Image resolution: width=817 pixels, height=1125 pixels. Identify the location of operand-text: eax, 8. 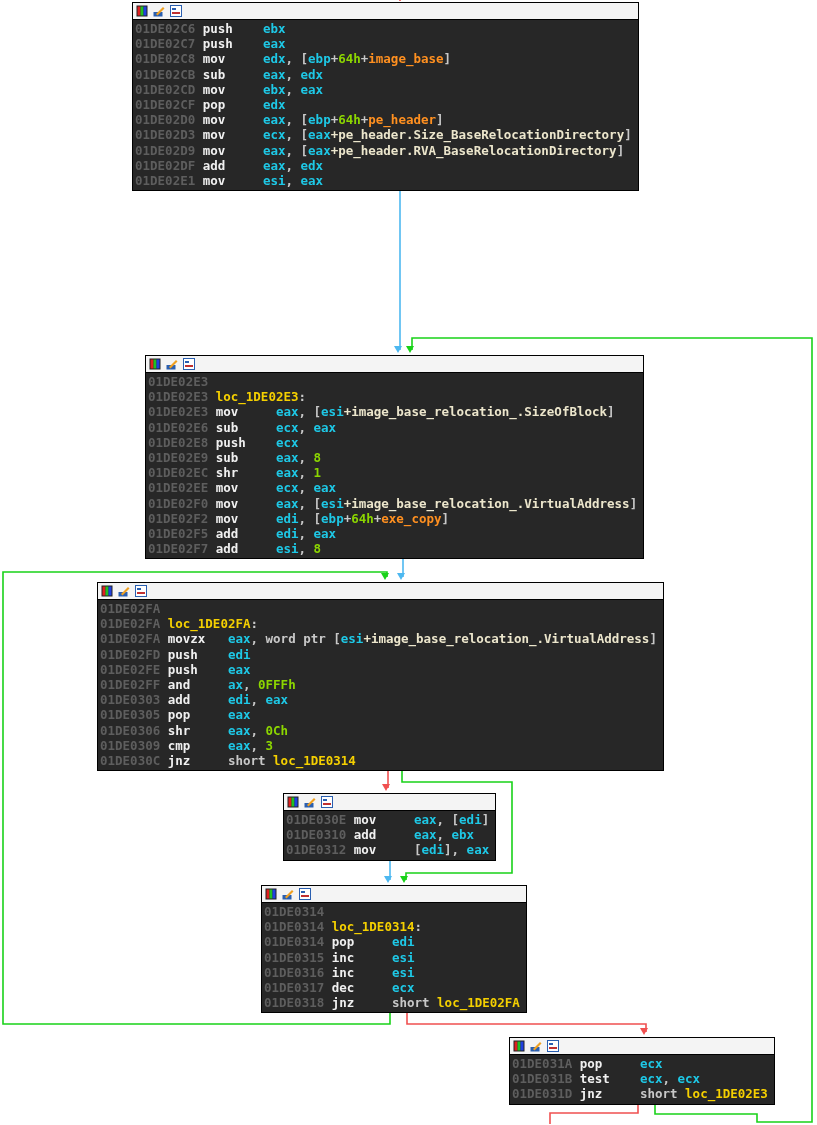
(298, 457).